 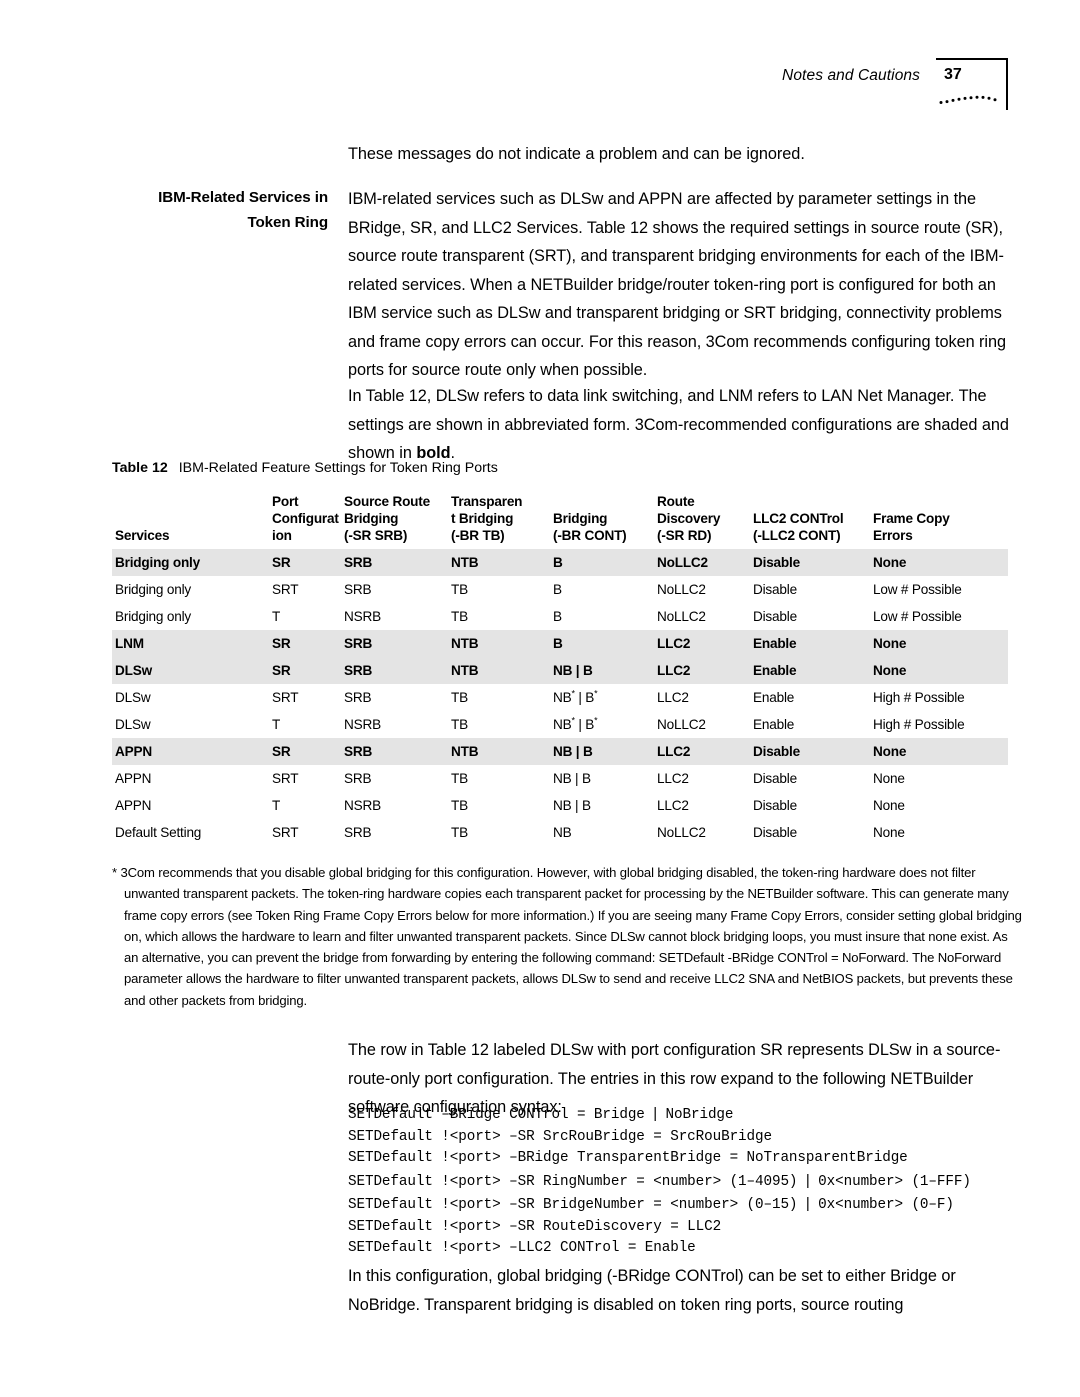 What do you see at coordinates (590, 535) in the screenshot?
I see `table-column-header-line: (-BR CONT)` at bounding box center [590, 535].